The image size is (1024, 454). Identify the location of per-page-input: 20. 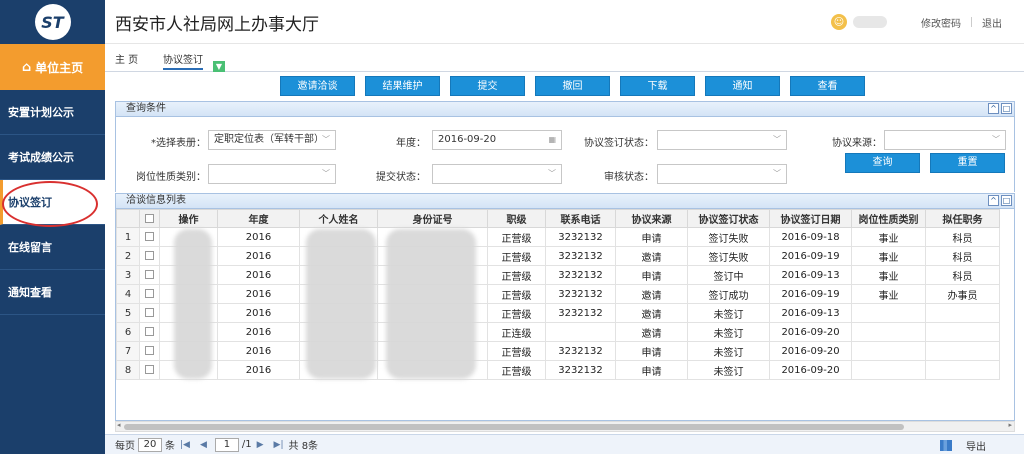
(150, 444).